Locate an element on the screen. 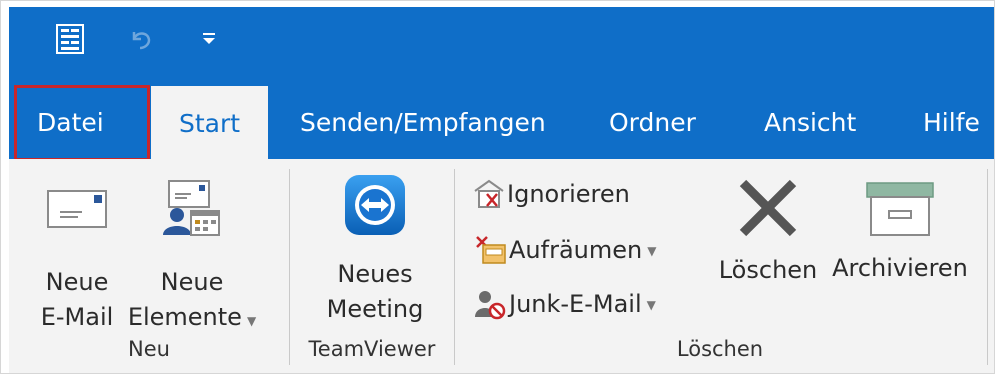  teamviewer-icon is located at coordinates (375, 205).